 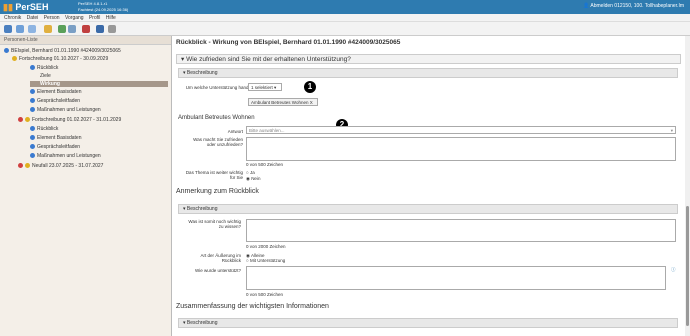 What do you see at coordinates (461, 130) in the screenshot?
I see `answer-select: Bitte auswählen... ▾` at bounding box center [461, 130].